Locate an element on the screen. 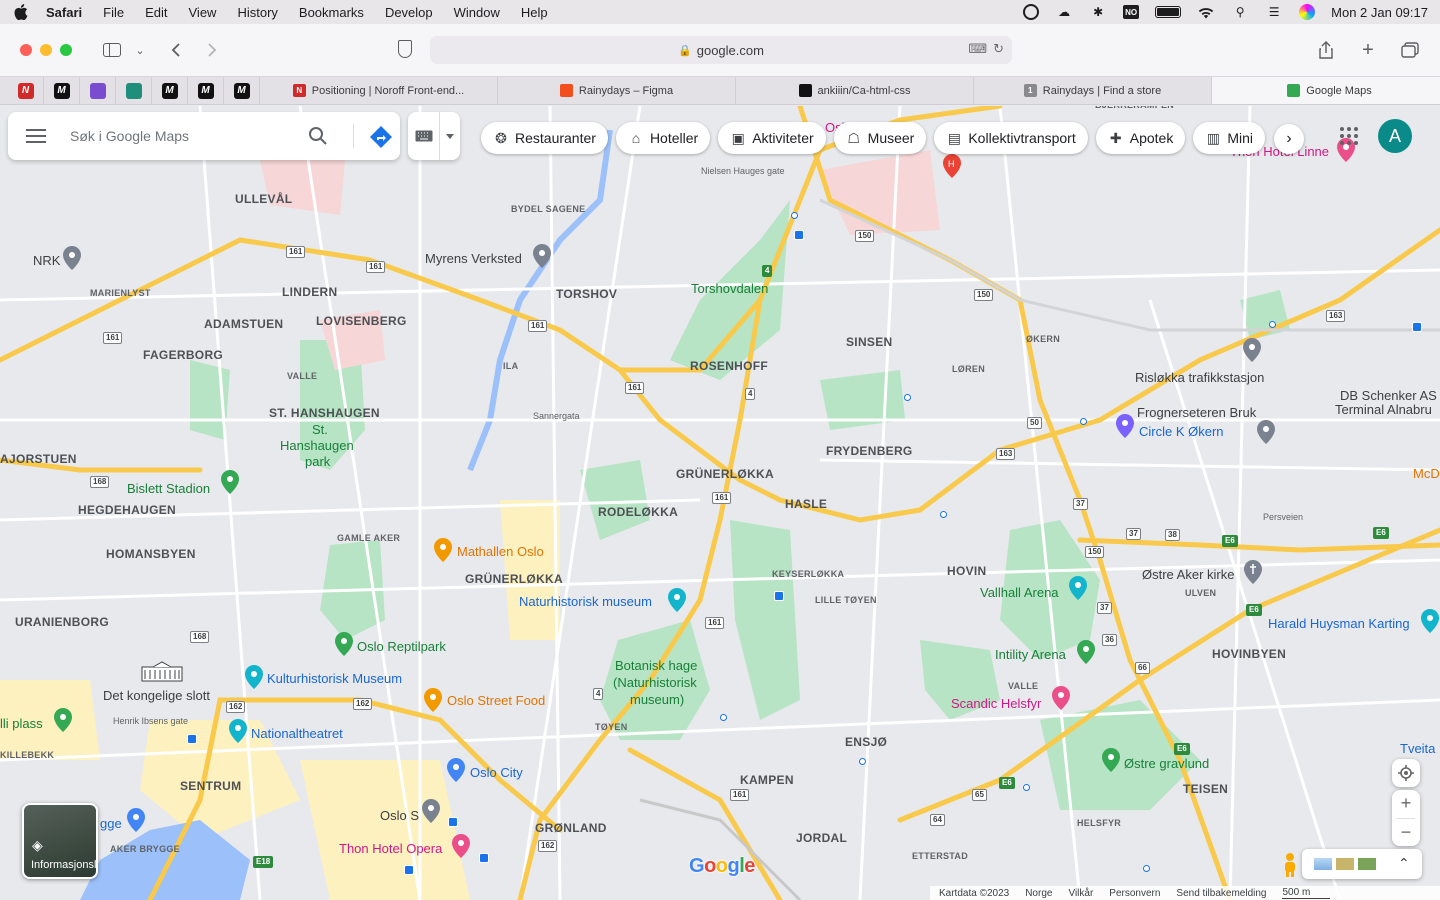  privacy-link: Personvern is located at coordinates (1134, 893).